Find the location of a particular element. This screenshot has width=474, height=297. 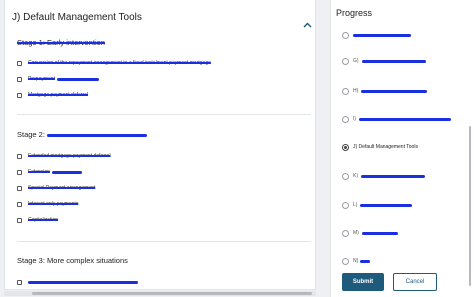

checkbox-label: Extended mortgage payment deferral is located at coordinates (69, 156).